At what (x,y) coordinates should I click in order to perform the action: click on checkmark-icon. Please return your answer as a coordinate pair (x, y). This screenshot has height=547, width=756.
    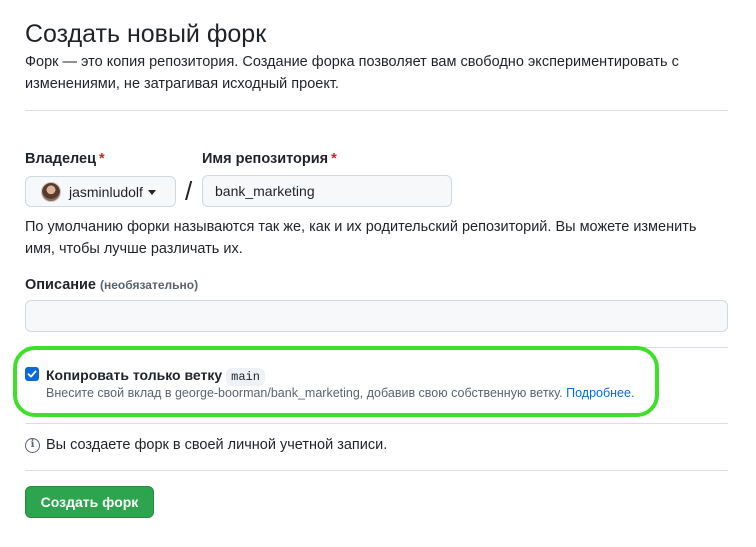
    Looking at the image, I should click on (32, 374).